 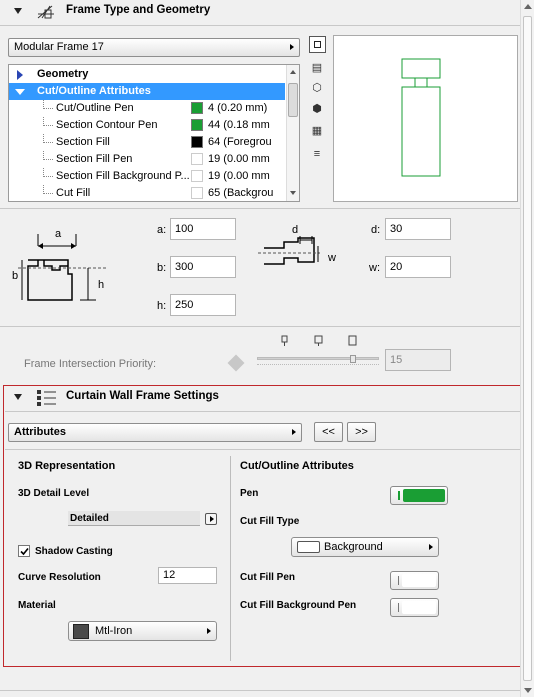 I want to click on window-scrollbar, so click(x=527, y=348).